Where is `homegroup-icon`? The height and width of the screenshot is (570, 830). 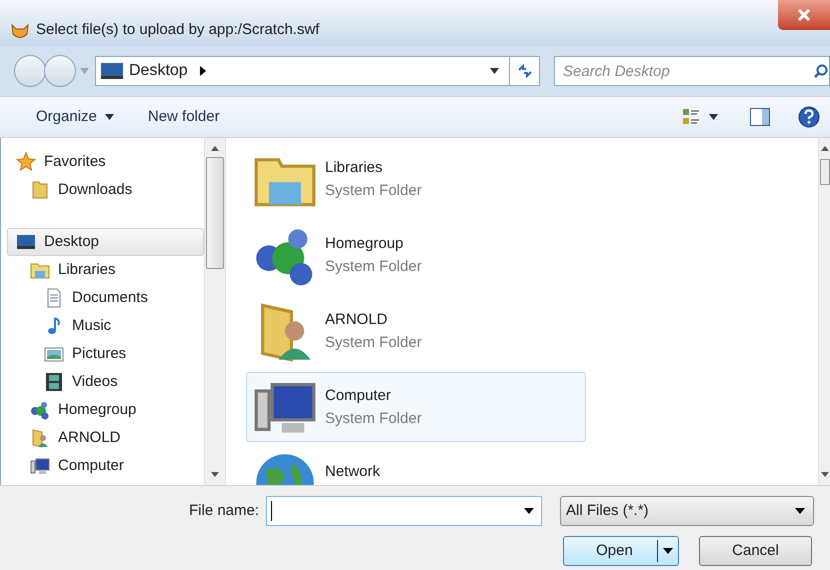 homegroup-icon is located at coordinates (40, 410).